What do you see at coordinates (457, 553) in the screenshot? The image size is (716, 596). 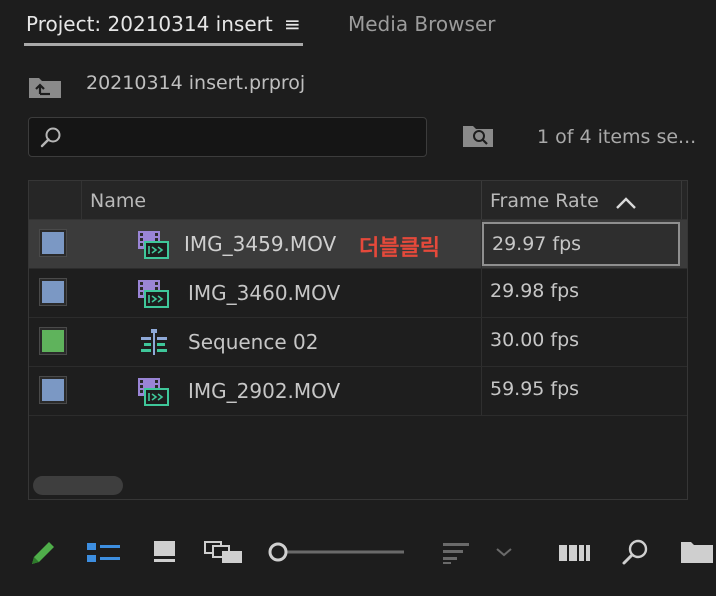 I see `sort-icons-icon` at bounding box center [457, 553].